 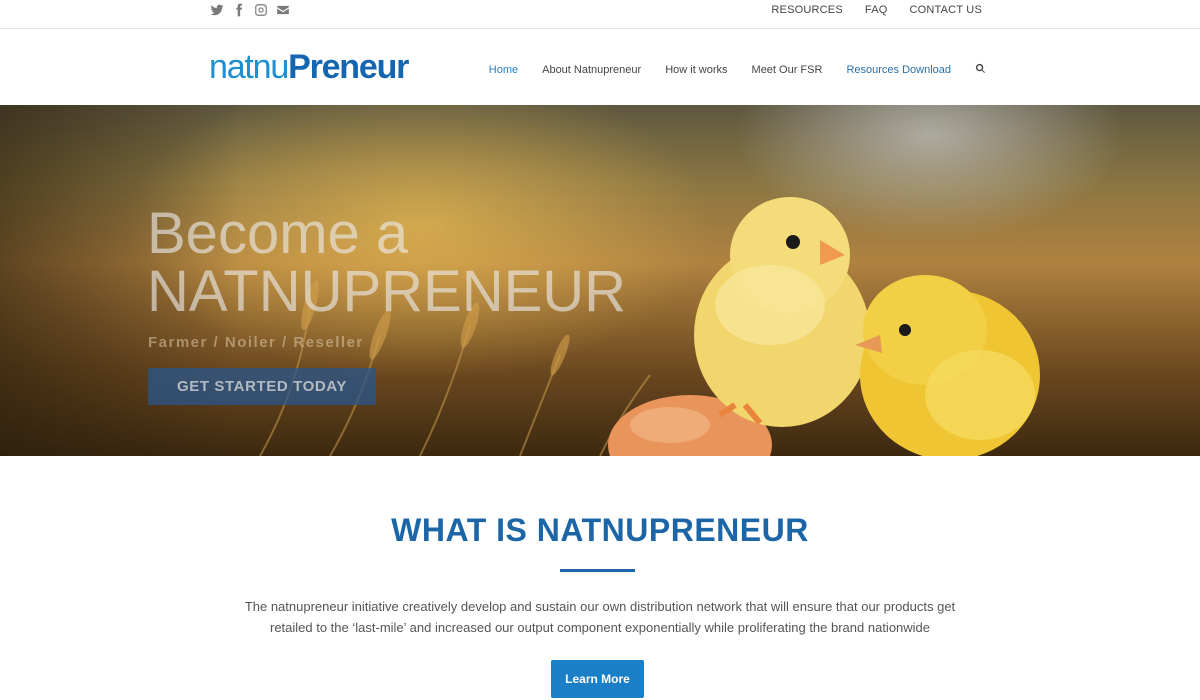 I want to click on get-started-button: GET STARTED TODAY, so click(x=262, y=386).